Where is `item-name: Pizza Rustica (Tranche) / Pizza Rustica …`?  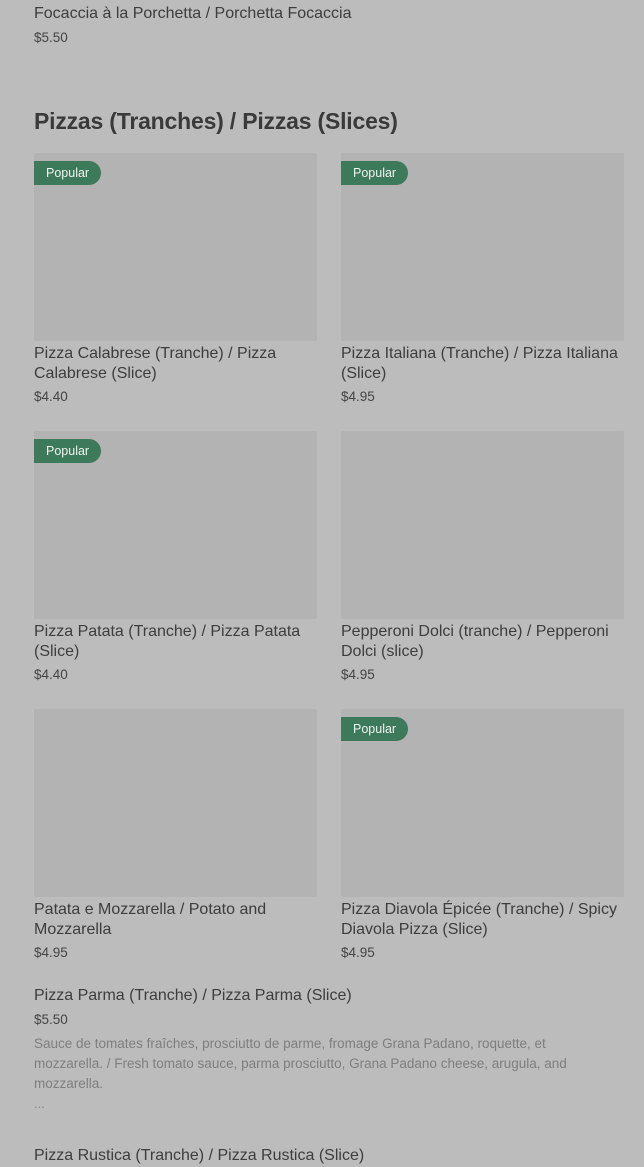 item-name: Pizza Rustica (Tranche) / Pizza Rustica … is located at coordinates (199, 1155).